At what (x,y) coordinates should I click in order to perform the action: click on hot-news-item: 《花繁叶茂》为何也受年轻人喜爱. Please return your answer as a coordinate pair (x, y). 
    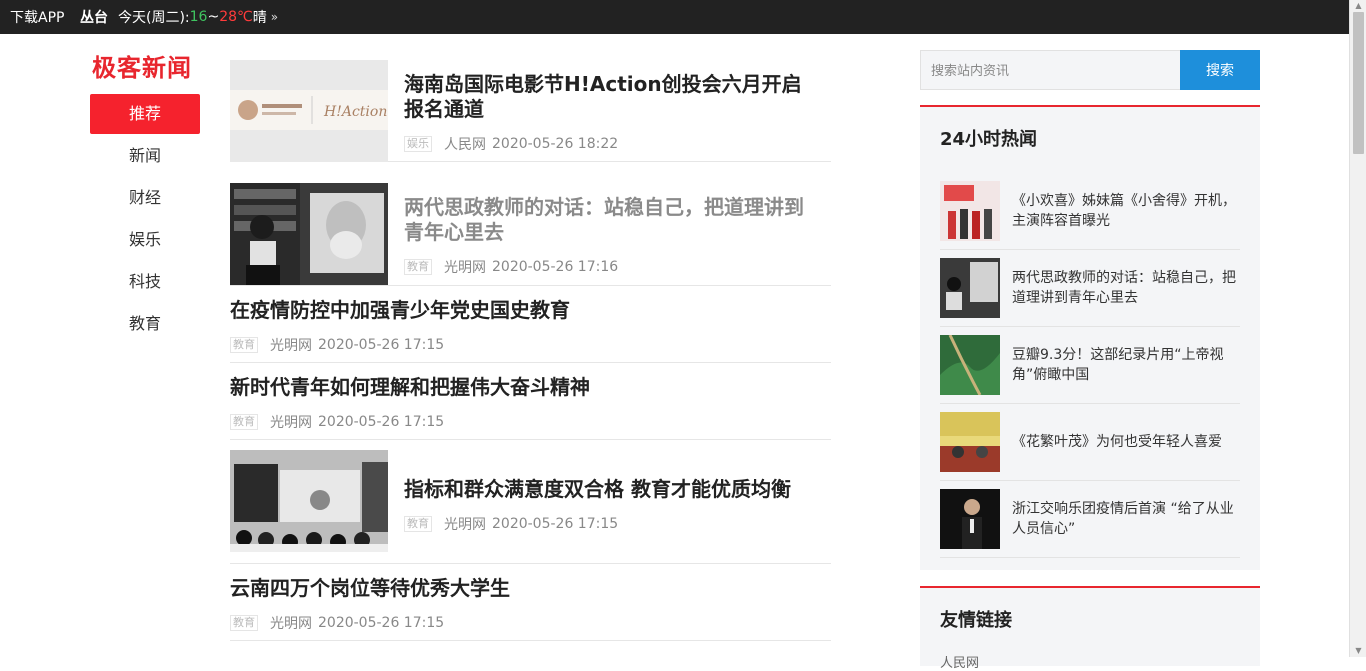
    Looking at the image, I should click on (1090, 442).